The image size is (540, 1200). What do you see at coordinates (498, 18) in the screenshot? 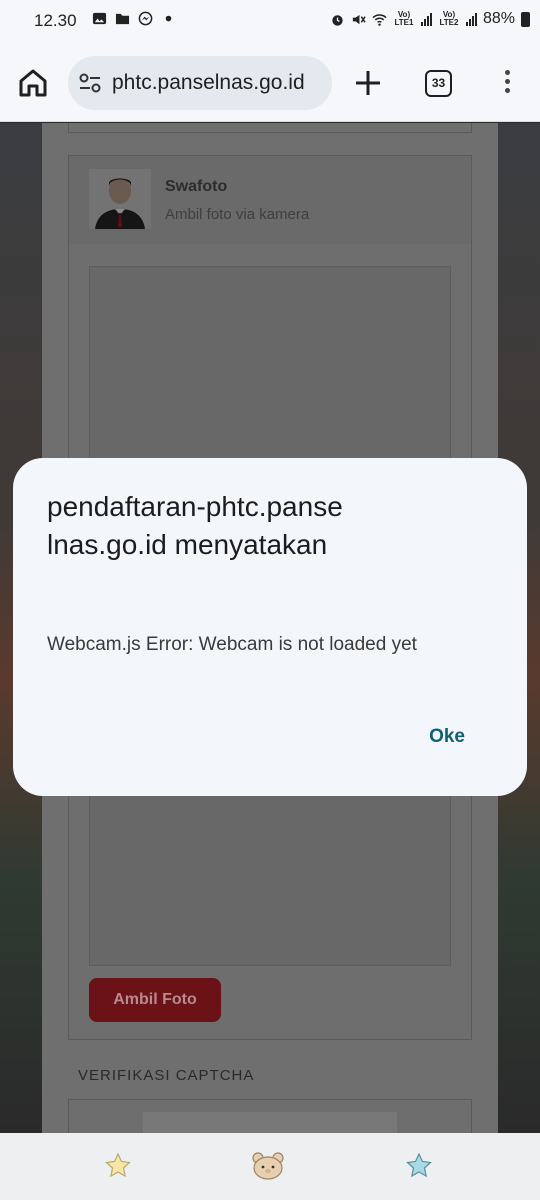
I see `battery-percent: 88%` at bounding box center [498, 18].